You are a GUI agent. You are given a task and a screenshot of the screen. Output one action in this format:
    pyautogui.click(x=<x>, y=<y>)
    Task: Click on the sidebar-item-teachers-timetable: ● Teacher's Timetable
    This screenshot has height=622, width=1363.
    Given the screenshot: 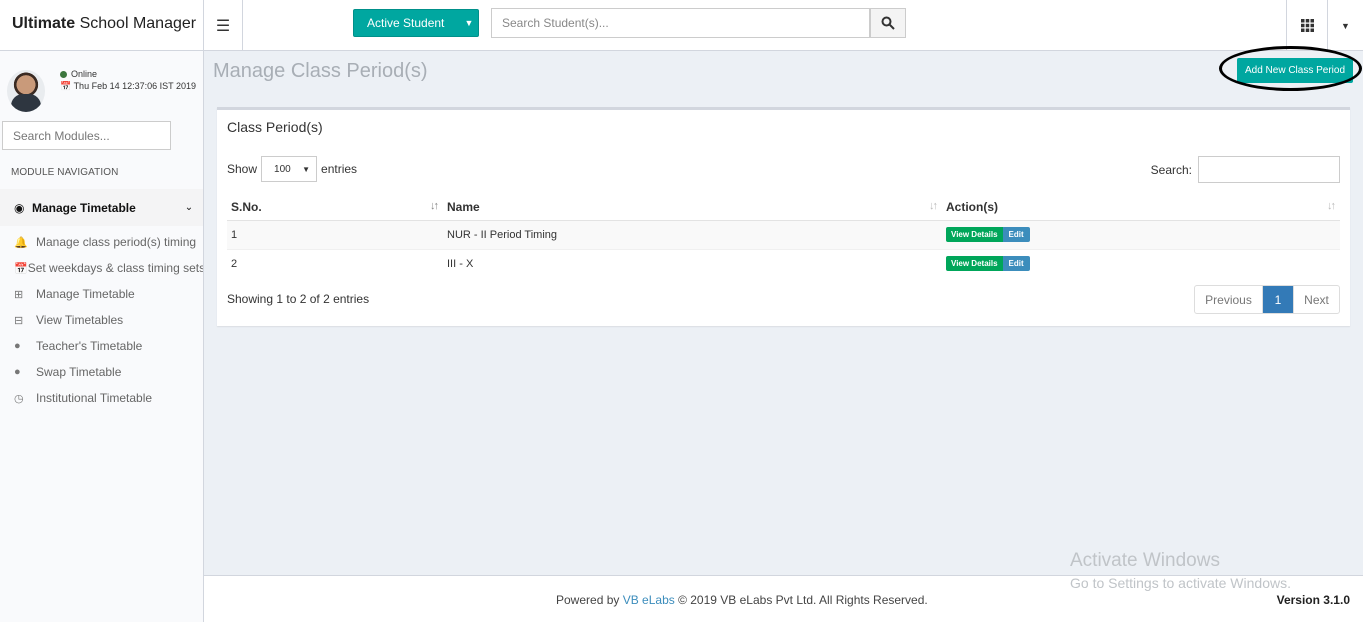 What is the action you would take?
    pyautogui.click(x=101, y=346)
    